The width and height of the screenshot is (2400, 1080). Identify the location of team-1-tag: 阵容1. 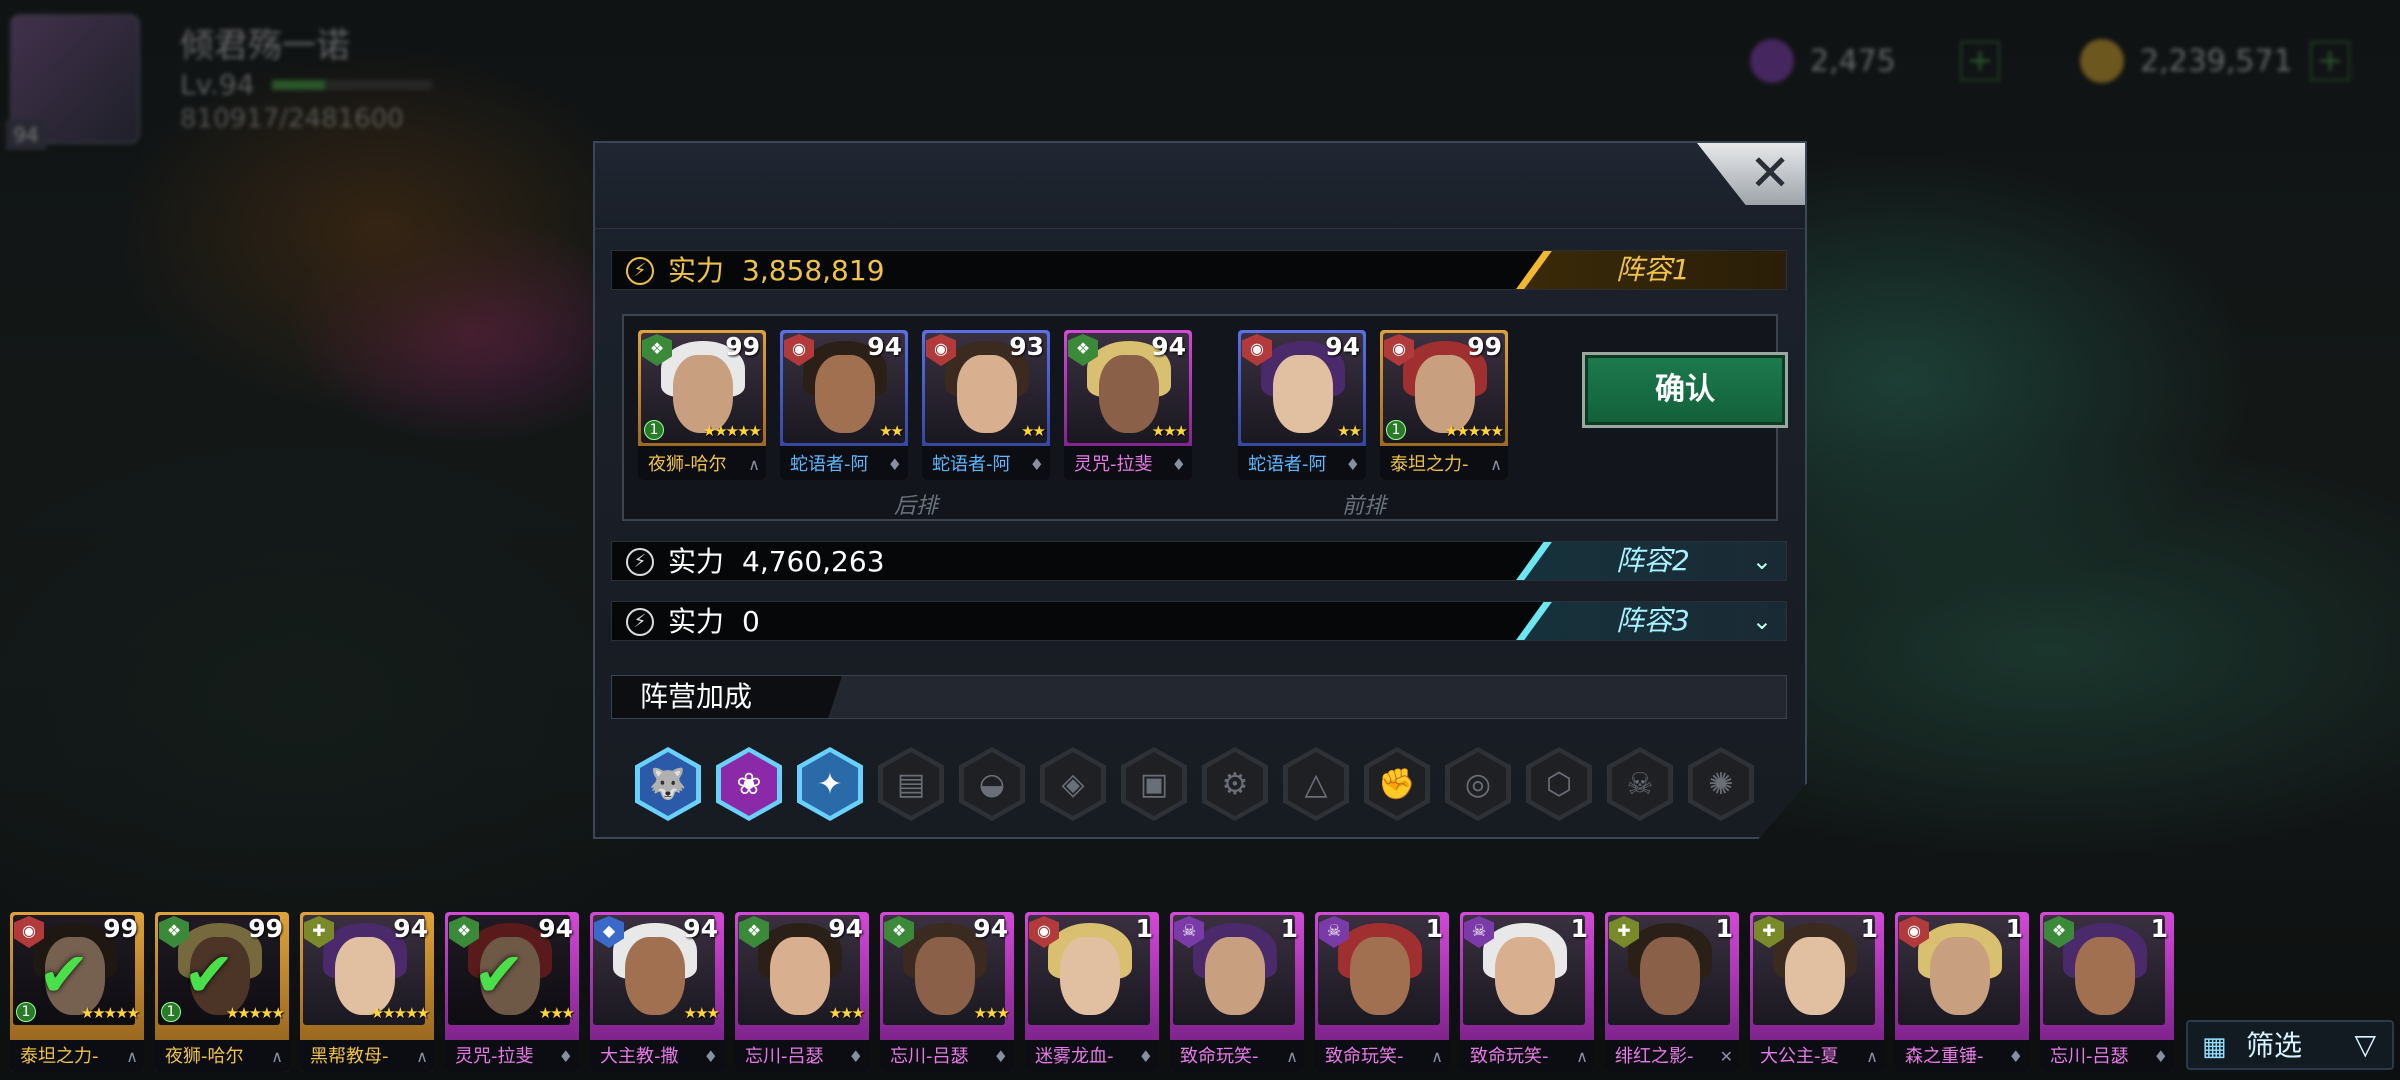
(1651, 270).